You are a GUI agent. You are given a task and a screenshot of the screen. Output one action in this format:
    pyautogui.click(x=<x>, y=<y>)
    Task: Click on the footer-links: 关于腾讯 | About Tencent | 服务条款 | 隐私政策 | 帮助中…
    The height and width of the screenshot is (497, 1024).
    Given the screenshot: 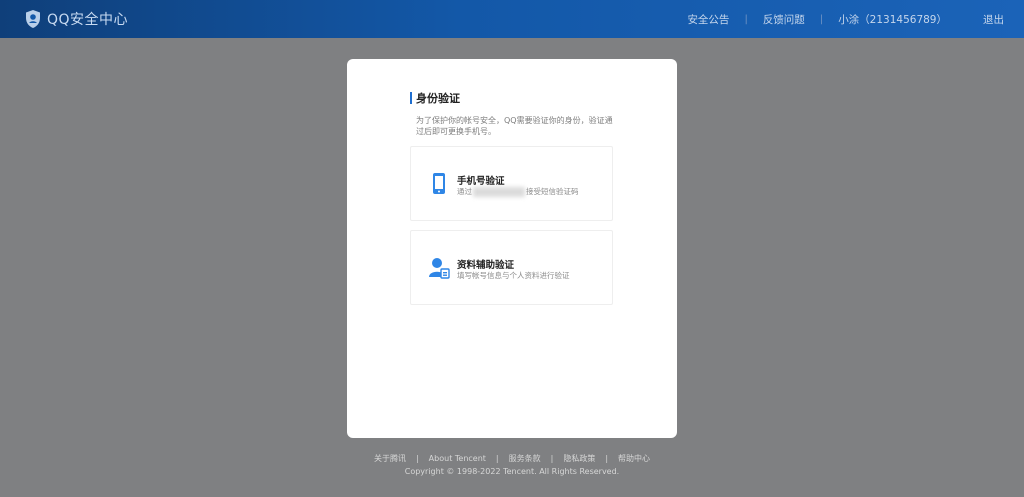 What is the action you would take?
    pyautogui.click(x=512, y=458)
    